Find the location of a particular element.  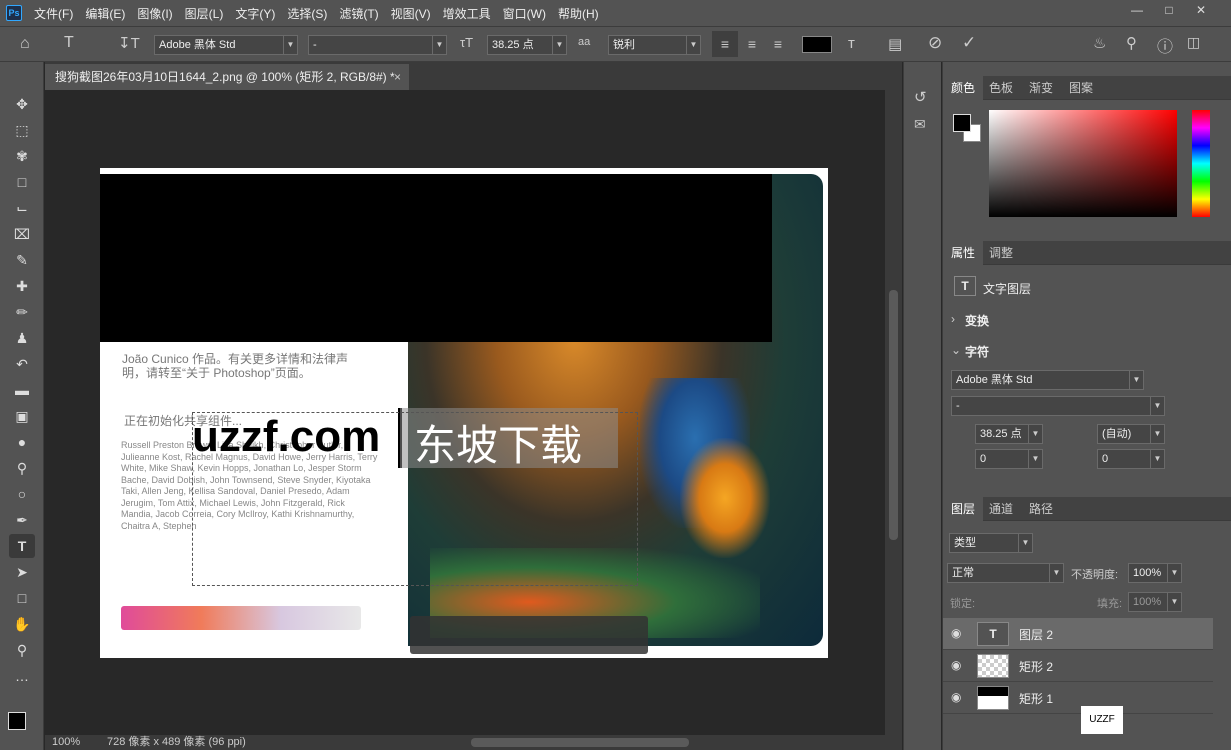

close-window-button: ✕ is located at coordinates (1201, 10).